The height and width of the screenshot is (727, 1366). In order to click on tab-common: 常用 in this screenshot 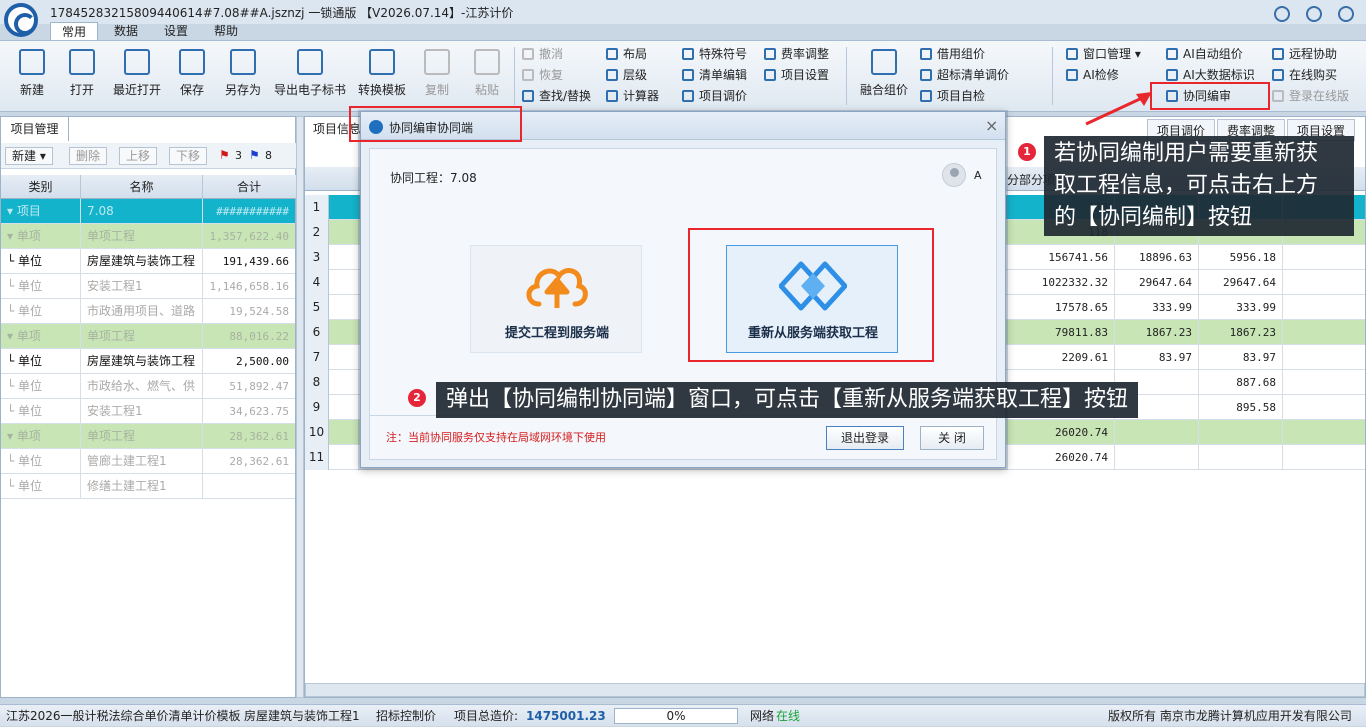, I will do `click(74, 31)`.